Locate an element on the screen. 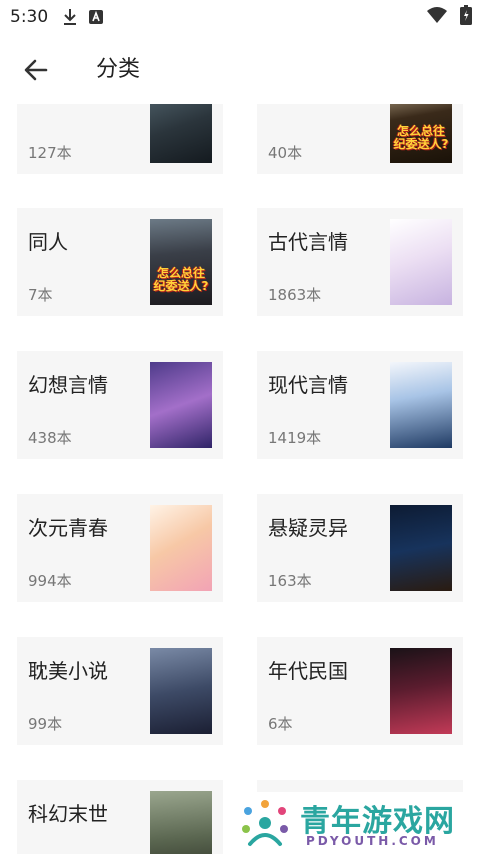  category-count: 1419本 is located at coordinates (295, 438).